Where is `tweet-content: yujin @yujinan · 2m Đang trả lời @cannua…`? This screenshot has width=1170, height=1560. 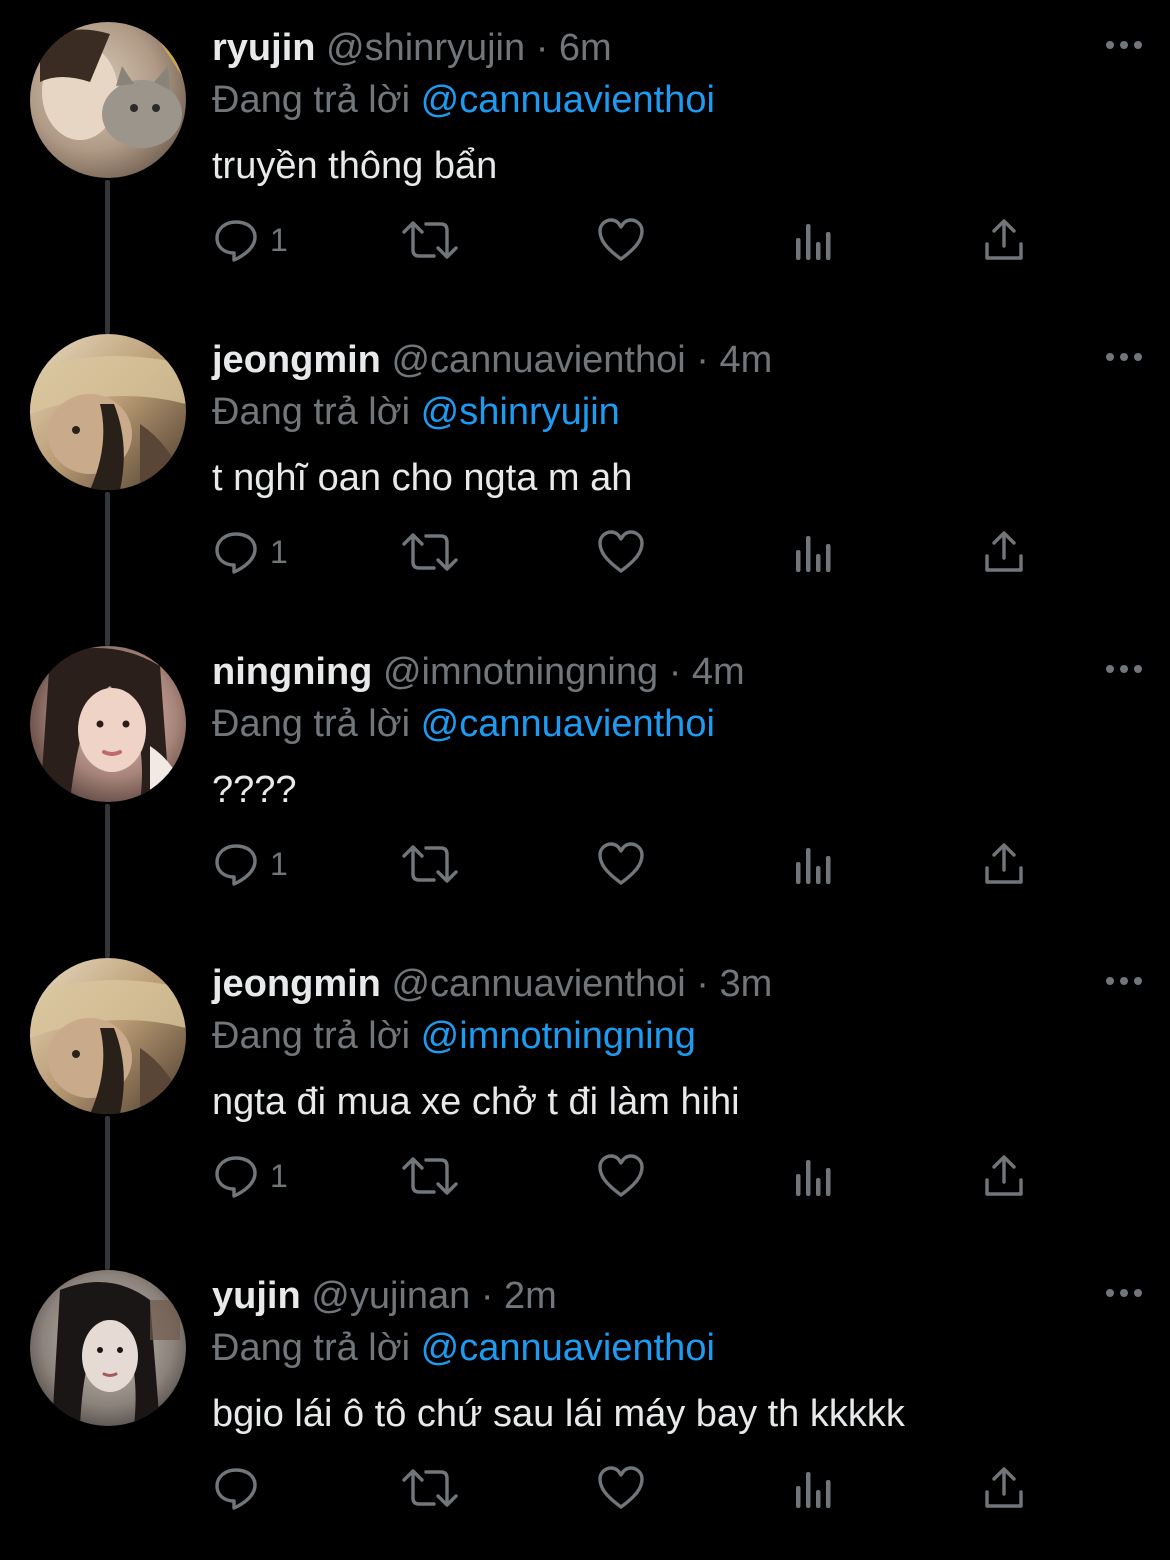 tweet-content: yujin @yujinan · 2m Đang trả lời @cannua… is located at coordinates (676, 1354).